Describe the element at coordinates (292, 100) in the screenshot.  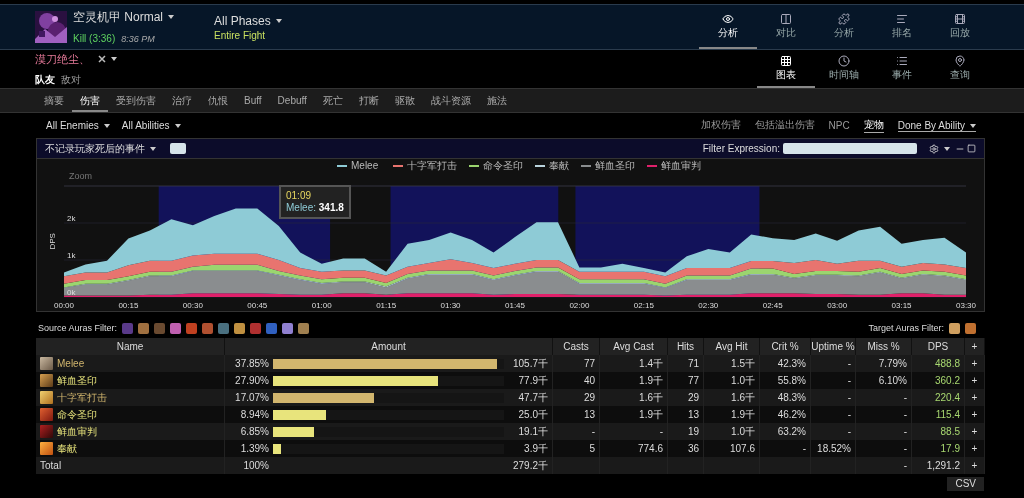
I see `section-tab: Debuff` at that location.